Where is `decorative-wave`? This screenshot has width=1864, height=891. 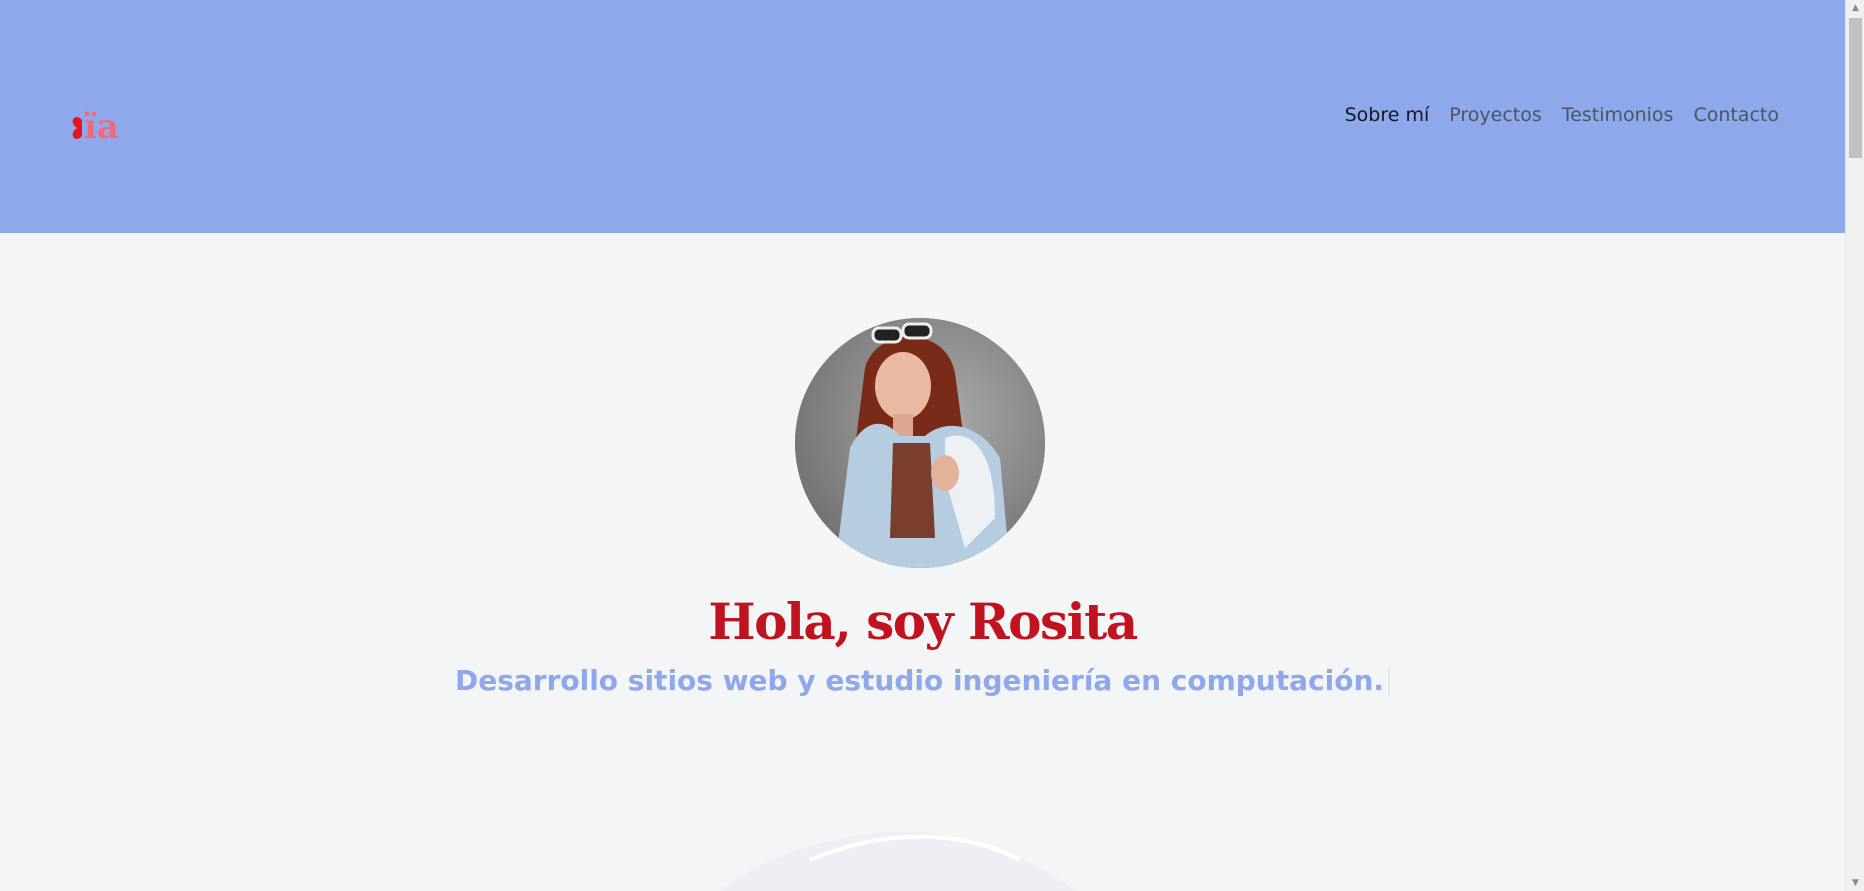
decorative-wave is located at coordinates (897, 861).